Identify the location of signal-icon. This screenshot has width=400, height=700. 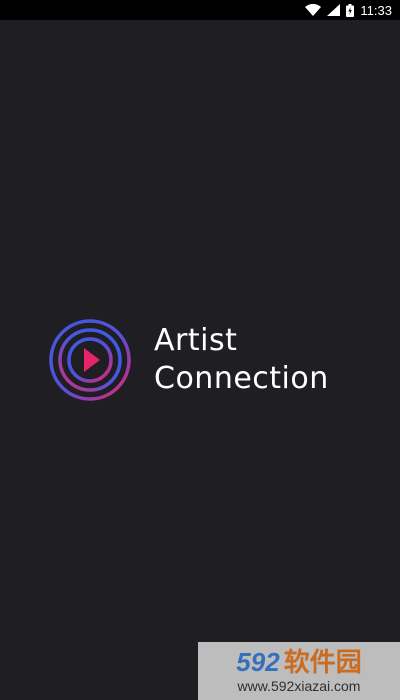
(334, 10).